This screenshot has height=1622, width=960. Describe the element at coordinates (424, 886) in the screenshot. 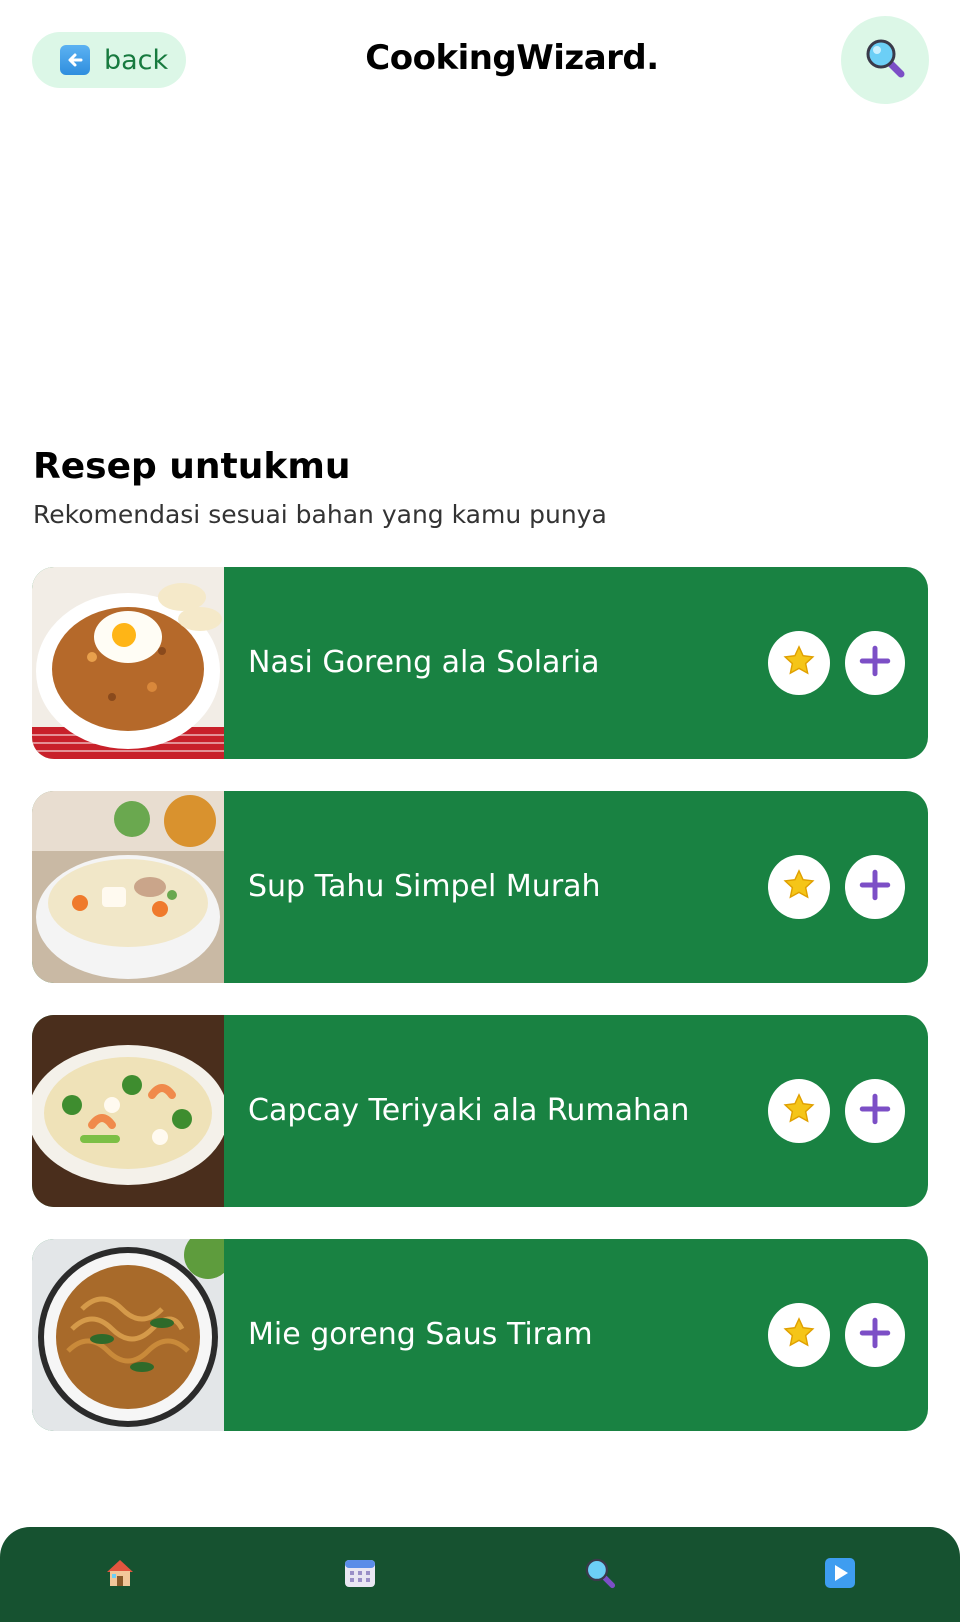

I see `recipe-name: Sup Tahu Simpel Murah` at that location.